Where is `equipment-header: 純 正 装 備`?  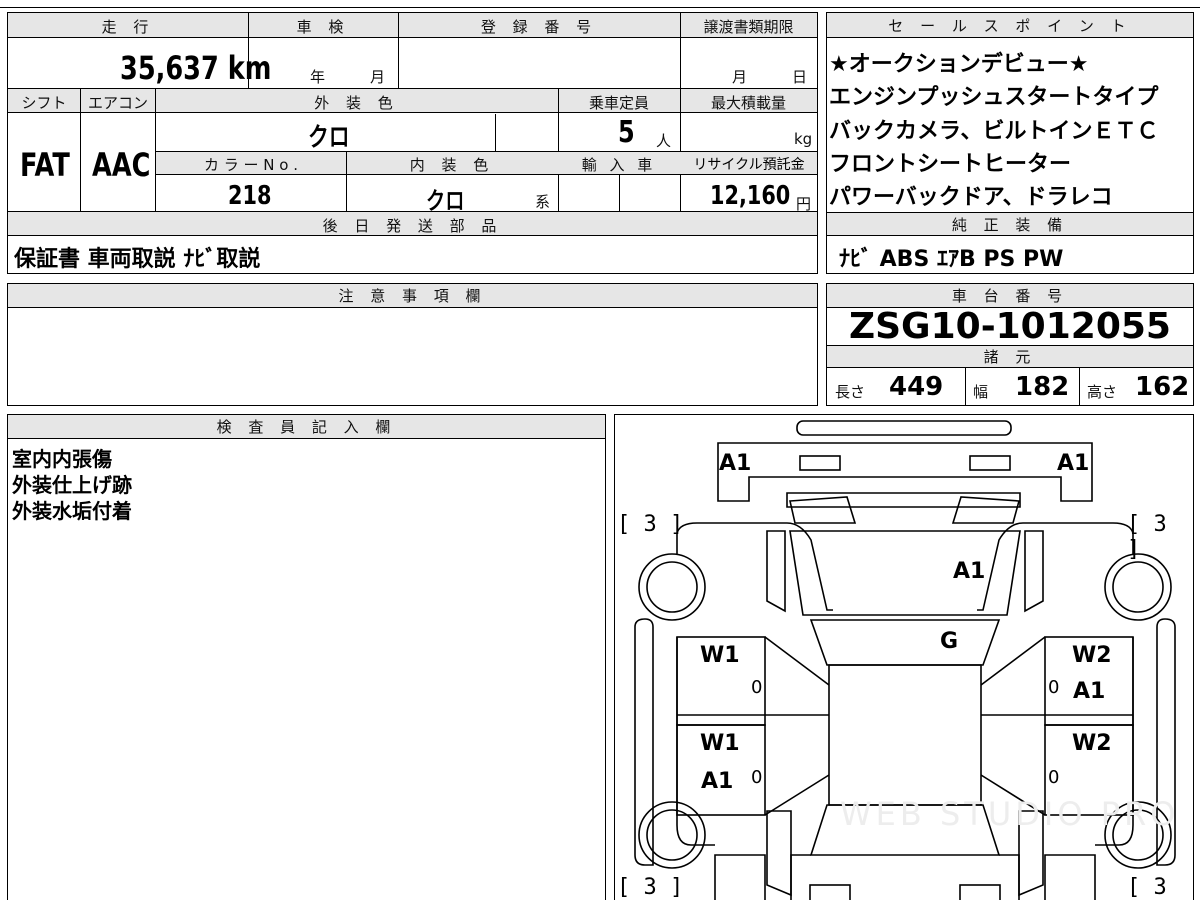
equipment-header: 純 正 装 備 is located at coordinates (1010, 224).